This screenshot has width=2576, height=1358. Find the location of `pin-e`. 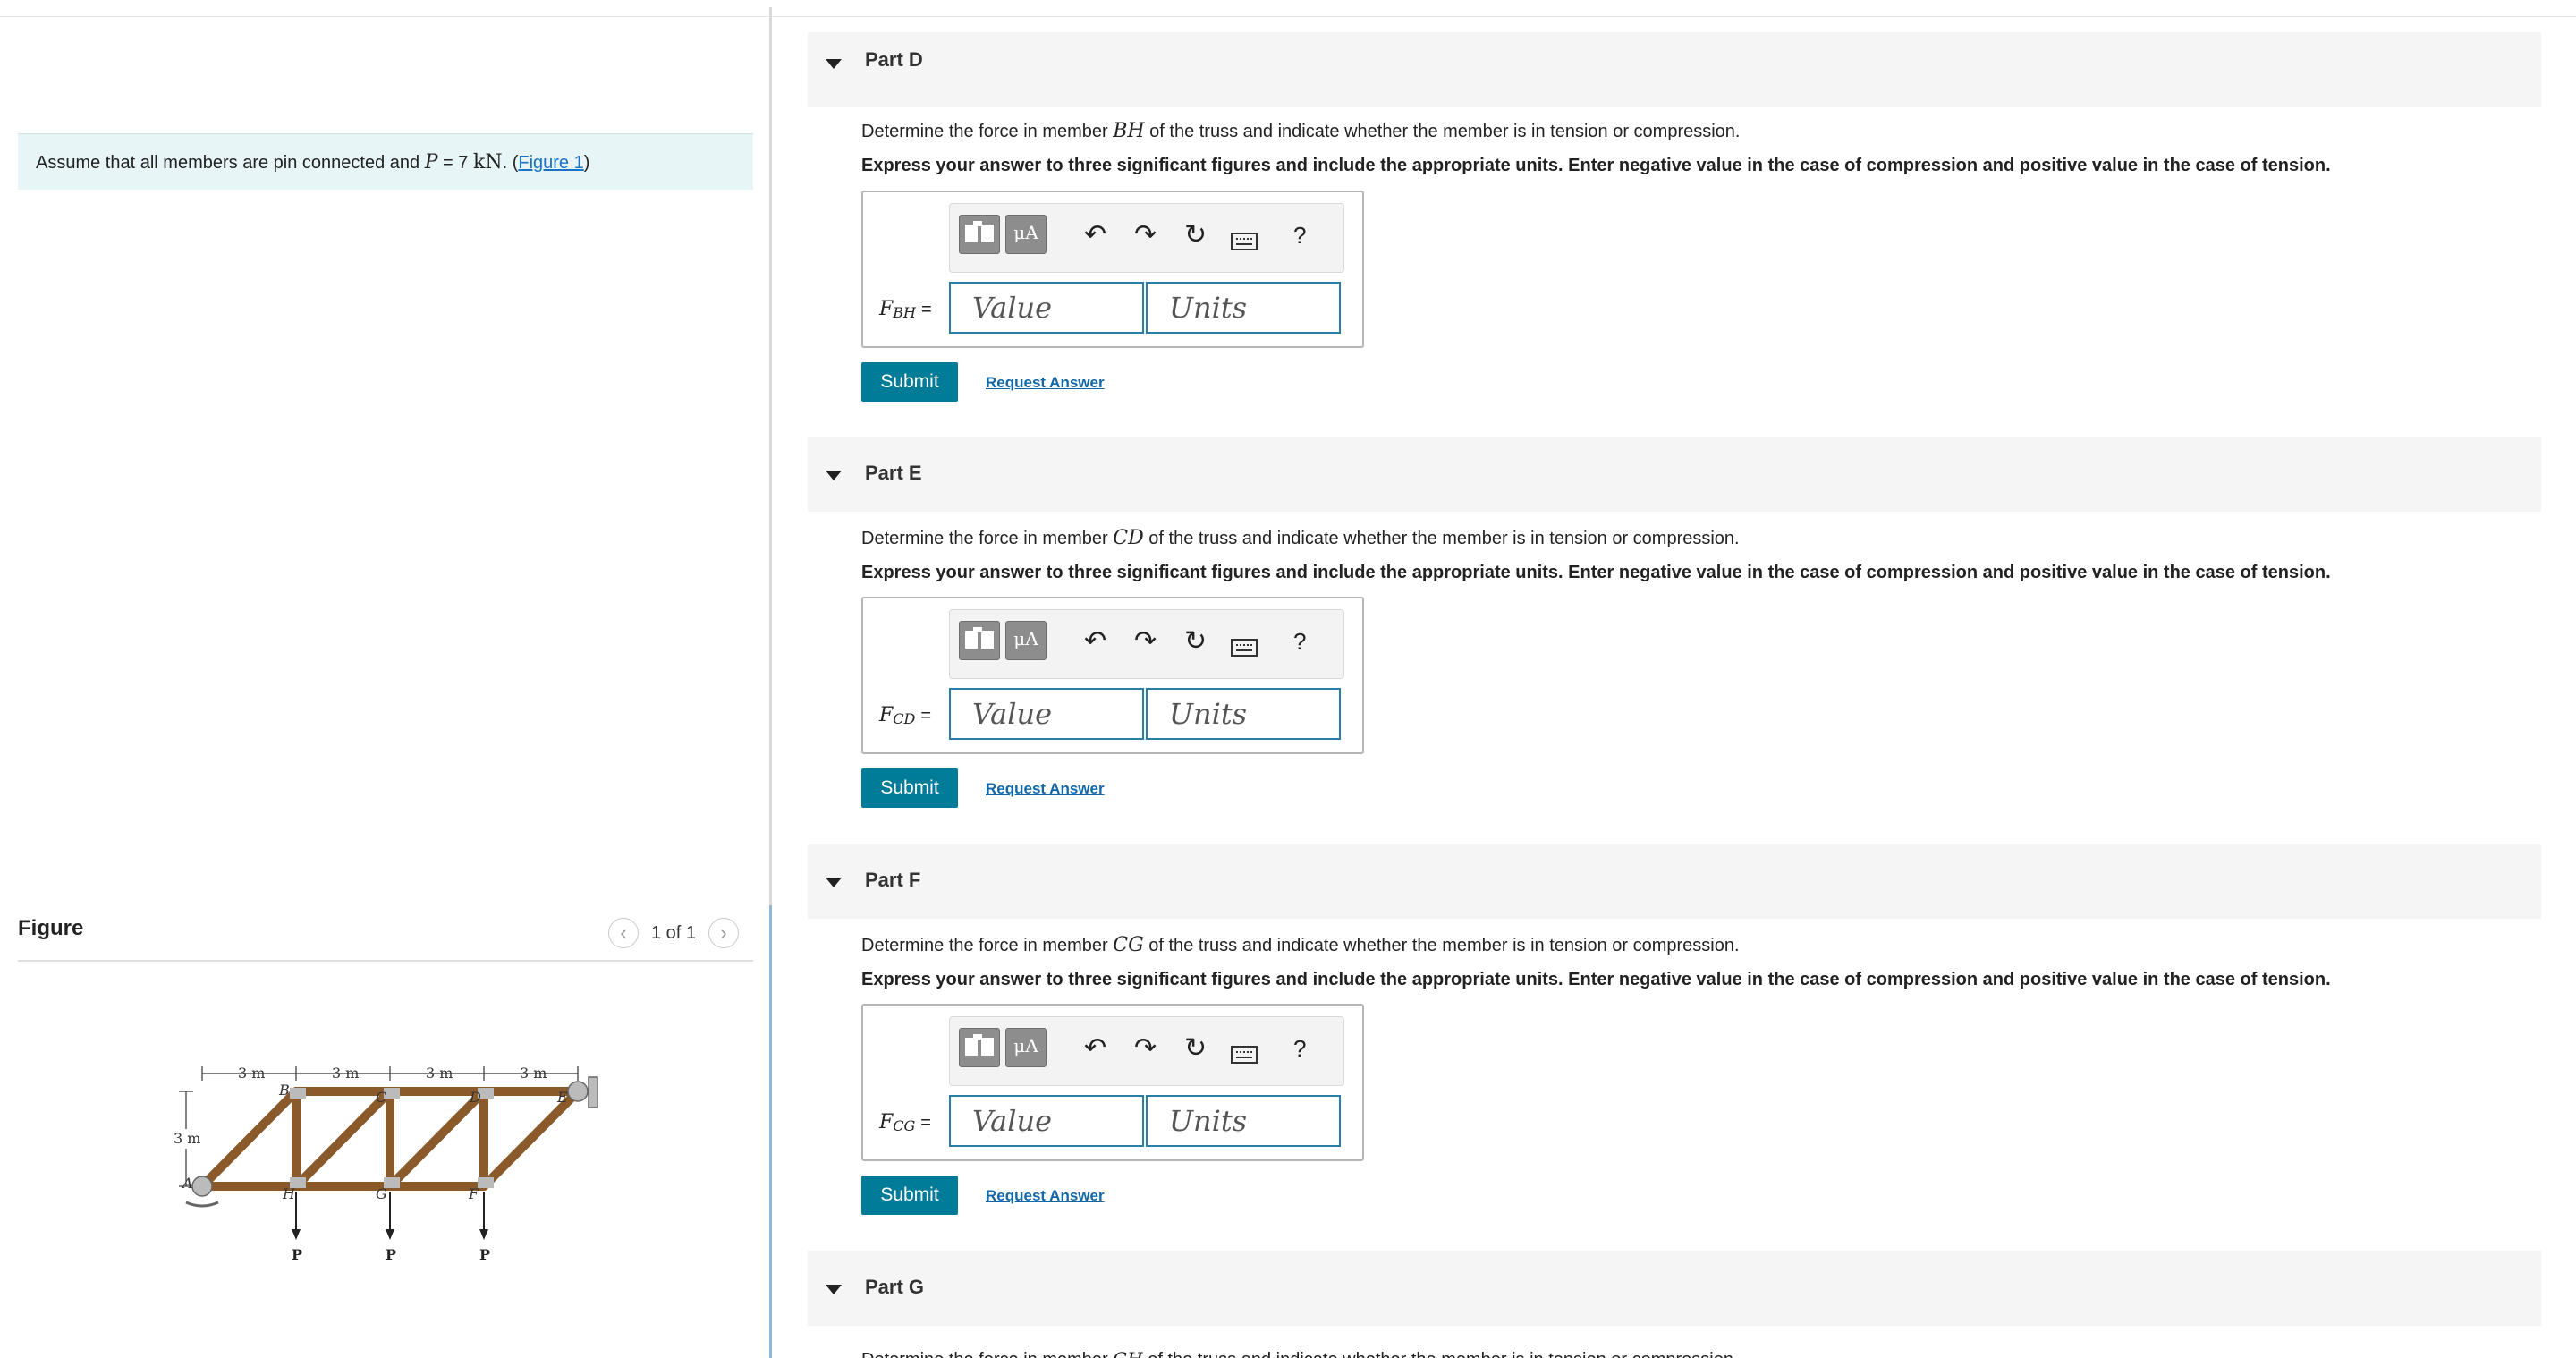

pin-e is located at coordinates (578, 1092).